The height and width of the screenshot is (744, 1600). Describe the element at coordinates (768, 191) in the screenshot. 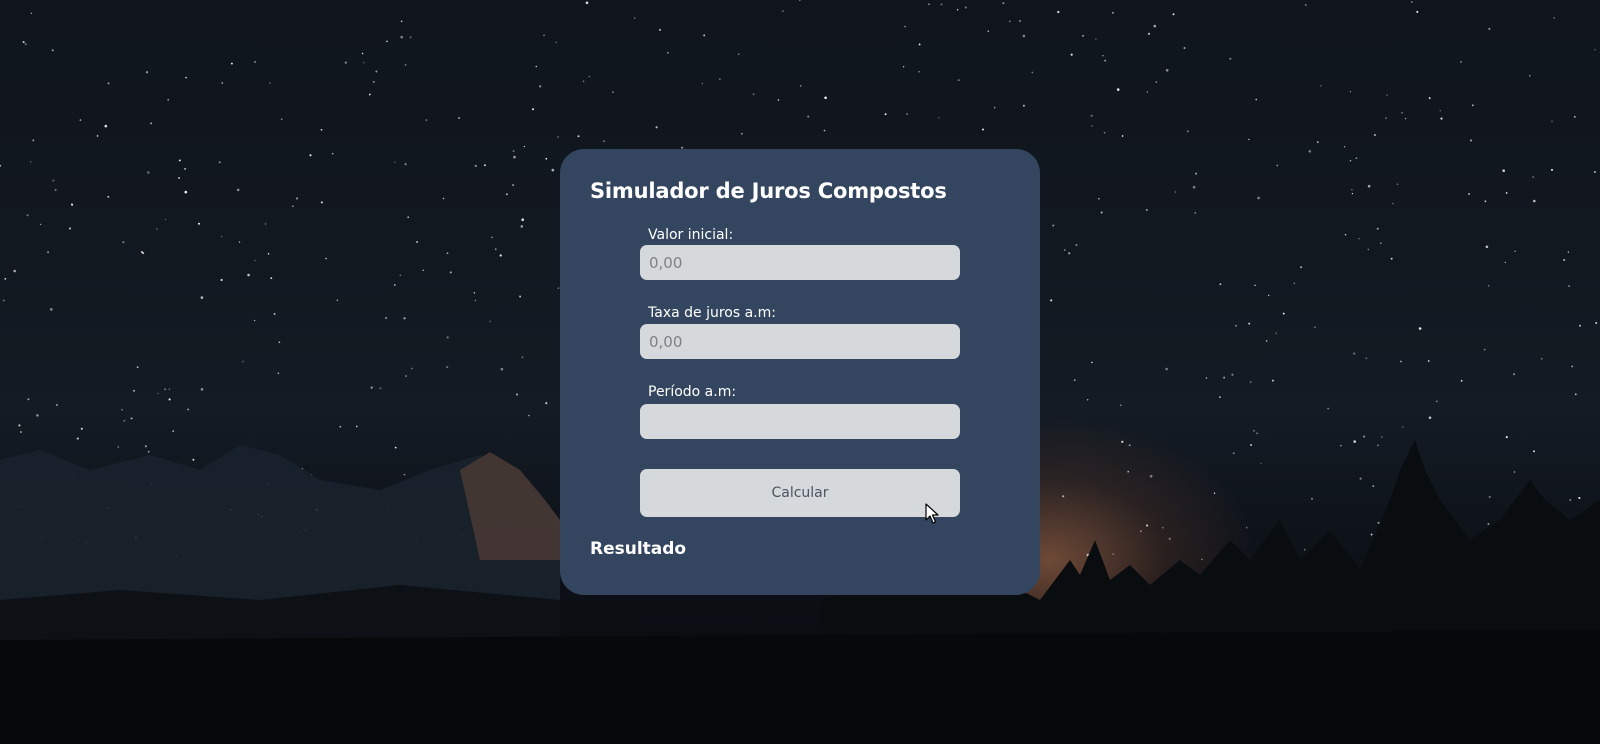

I see `page-title: Simulador de Juros Compostos` at that location.